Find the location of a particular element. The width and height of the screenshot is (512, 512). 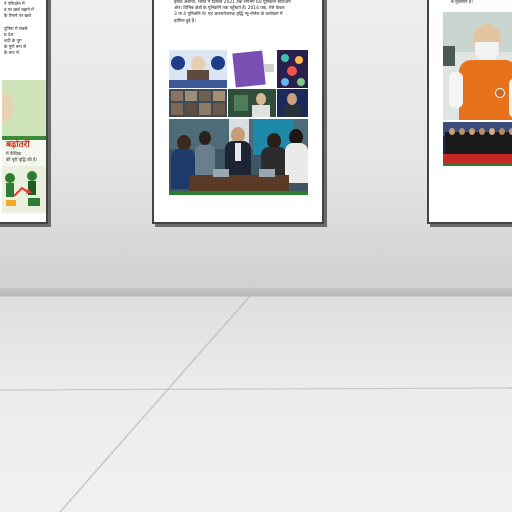

right-poster-line: र्ब-नुकसान है। is located at coordinates (462, 2).